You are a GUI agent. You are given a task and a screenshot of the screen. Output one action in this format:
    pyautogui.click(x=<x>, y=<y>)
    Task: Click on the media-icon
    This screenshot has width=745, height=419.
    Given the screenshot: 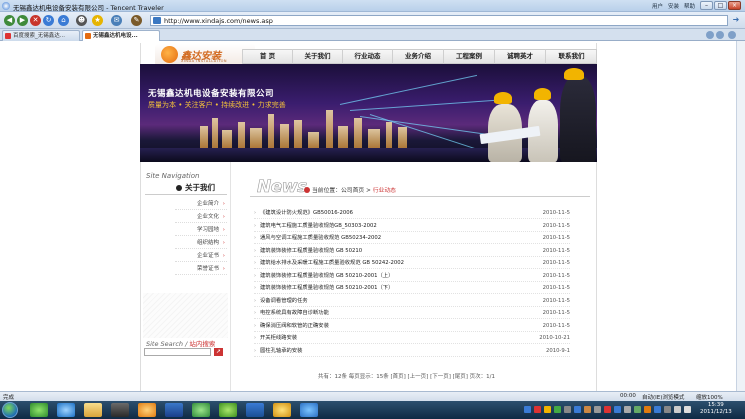 What is the action you would take?
    pyautogui.click(x=120, y=410)
    